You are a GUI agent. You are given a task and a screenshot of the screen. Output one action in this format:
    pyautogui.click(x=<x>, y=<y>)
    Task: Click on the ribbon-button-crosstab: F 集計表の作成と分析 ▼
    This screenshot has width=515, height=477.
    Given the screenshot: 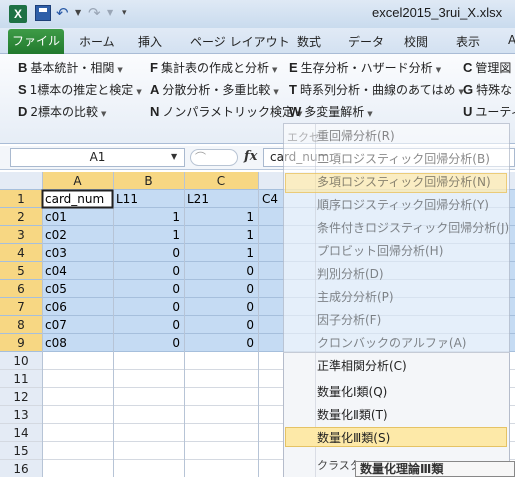 What is the action you would take?
    pyautogui.click(x=213, y=67)
    